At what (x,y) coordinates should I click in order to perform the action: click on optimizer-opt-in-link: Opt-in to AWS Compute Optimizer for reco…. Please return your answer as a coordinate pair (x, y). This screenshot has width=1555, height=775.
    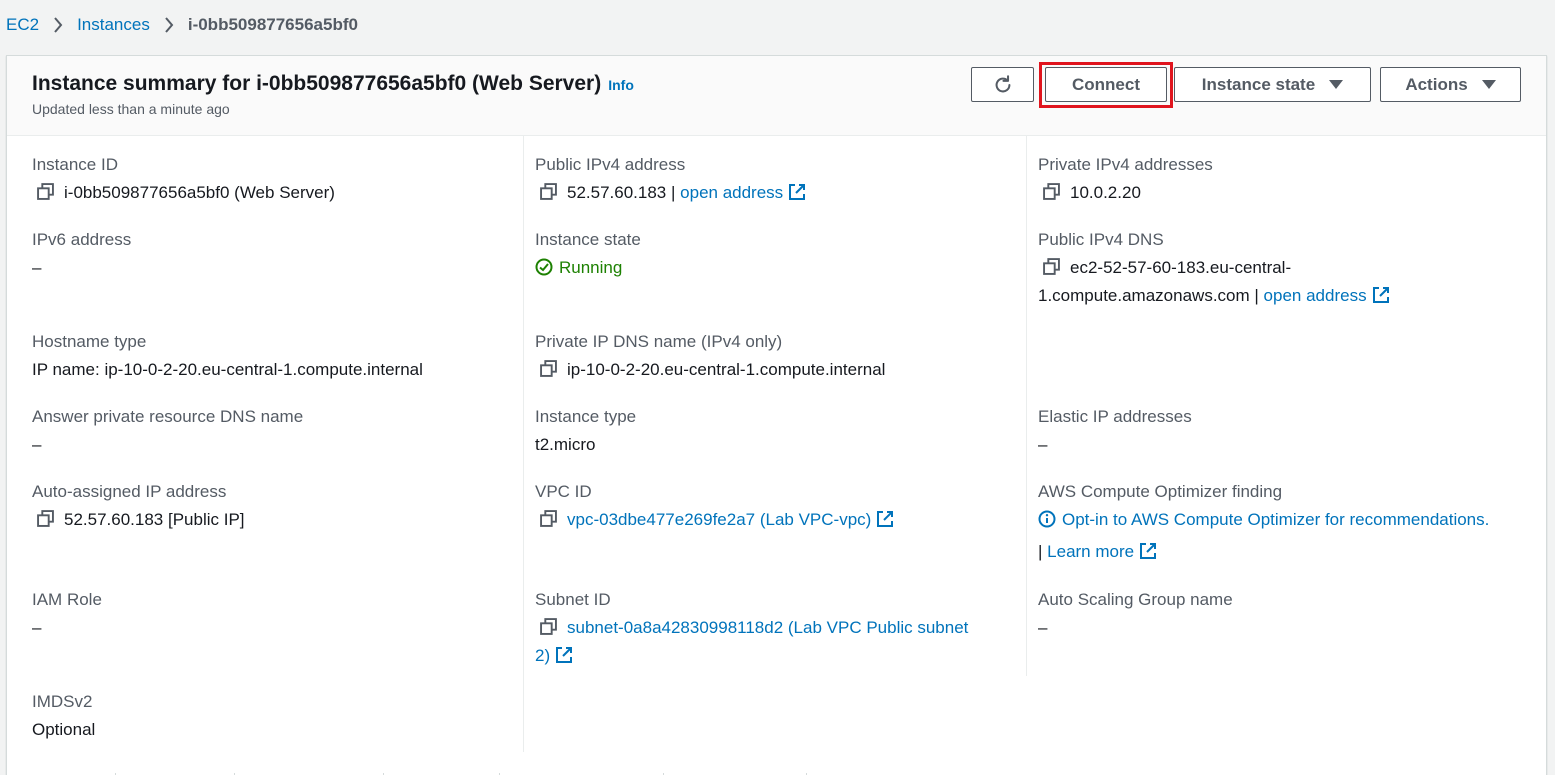
    Looking at the image, I should click on (1275, 519).